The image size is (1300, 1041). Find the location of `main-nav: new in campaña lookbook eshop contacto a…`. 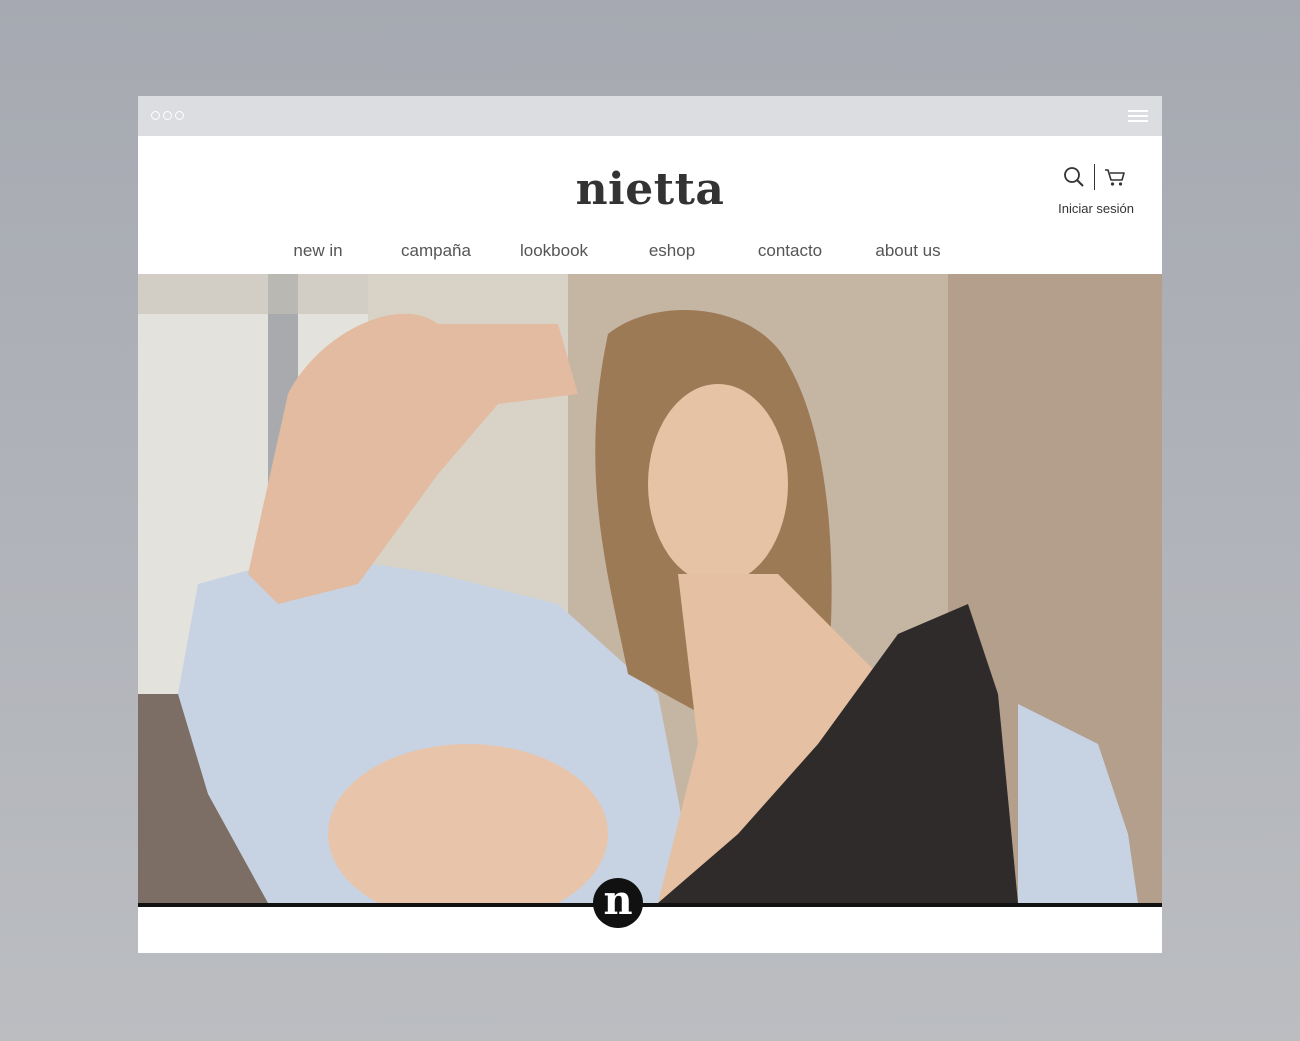

main-nav: new in campaña lookbook eshop contacto a… is located at coordinates (650, 253).